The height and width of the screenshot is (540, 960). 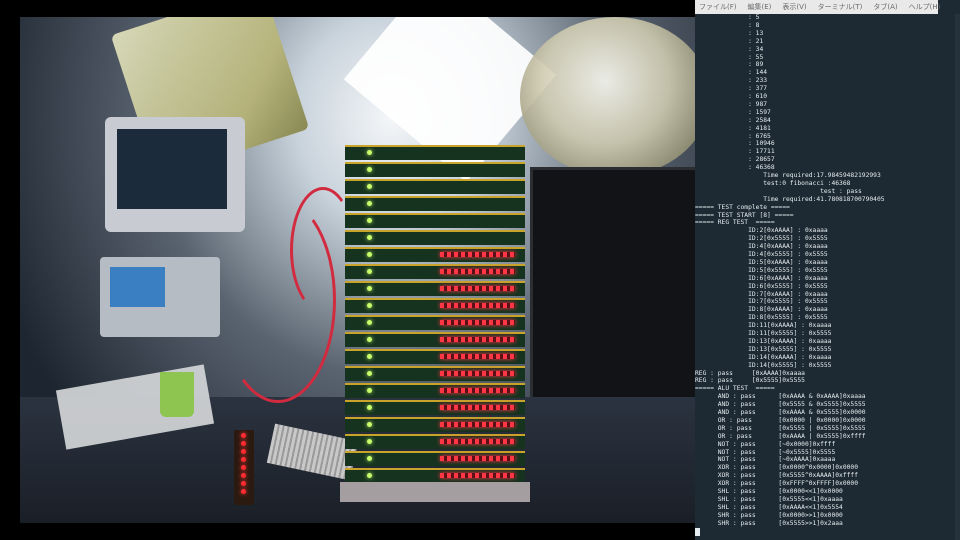 What do you see at coordinates (794, 7) in the screenshot?
I see `menu-view: 表示(V)` at bounding box center [794, 7].